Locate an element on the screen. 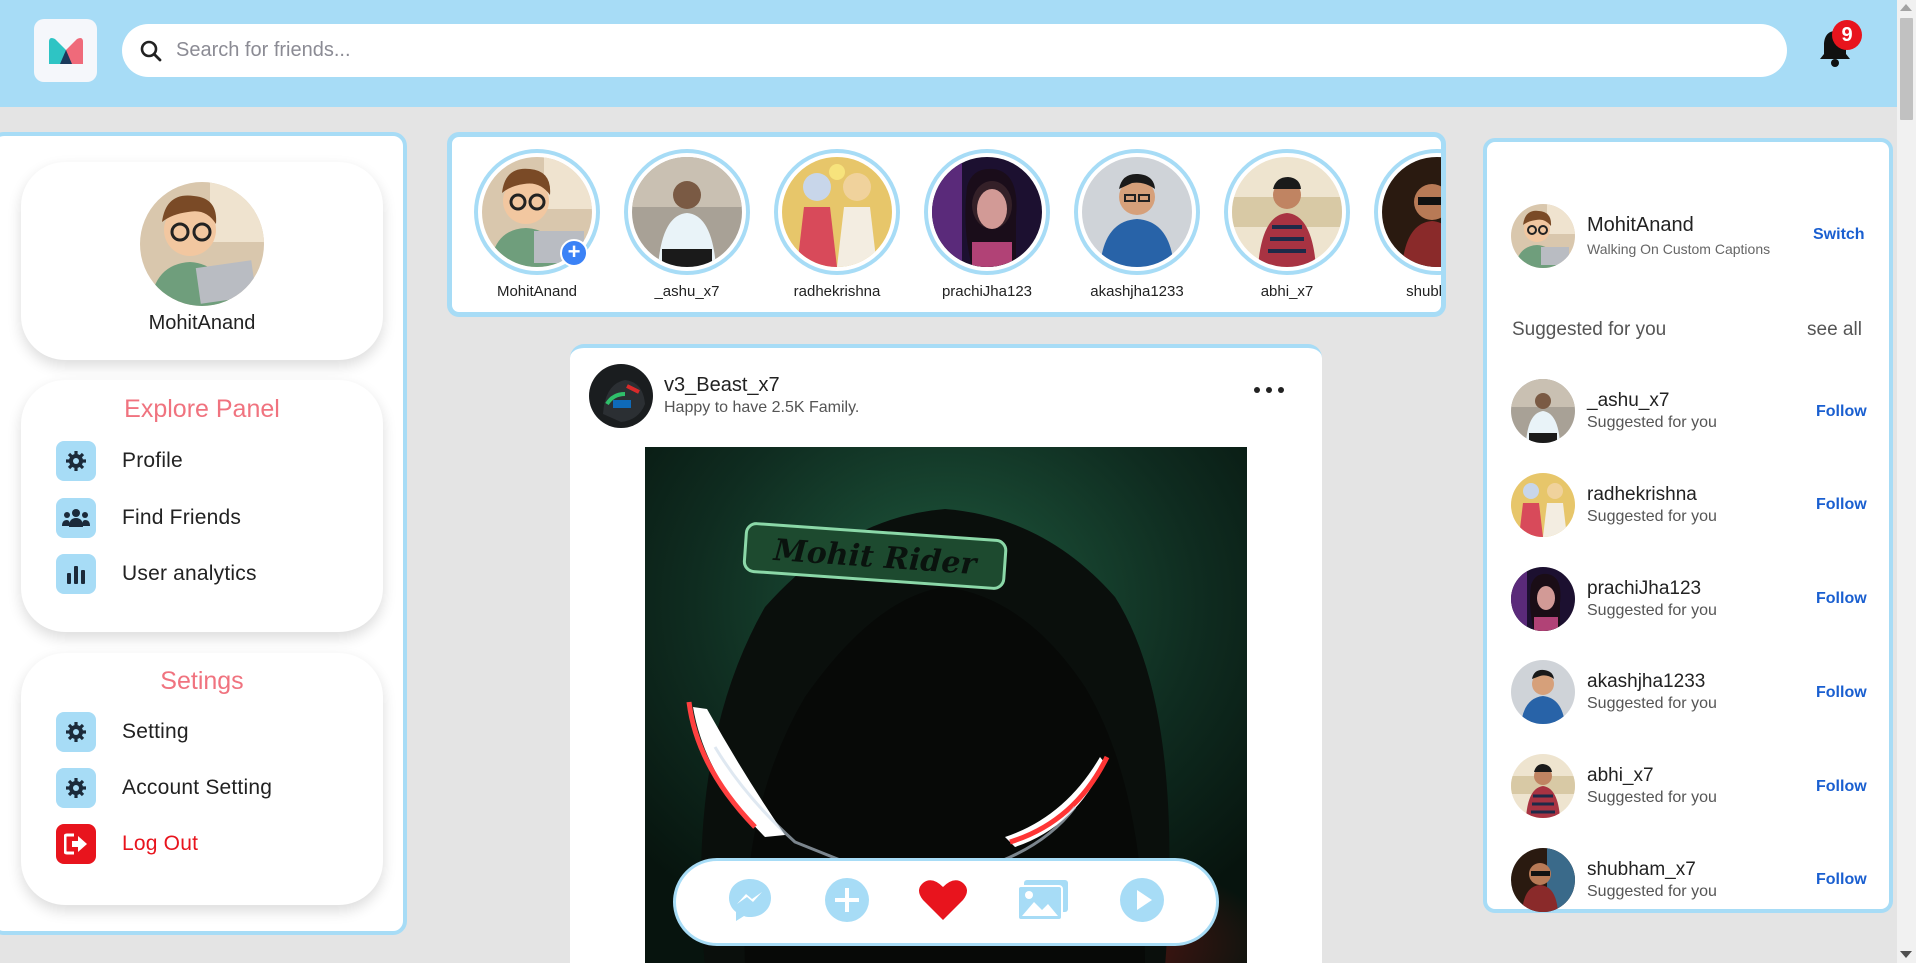 The width and height of the screenshot is (1916, 963). suggested-title: Suggested for you is located at coordinates (1589, 329).